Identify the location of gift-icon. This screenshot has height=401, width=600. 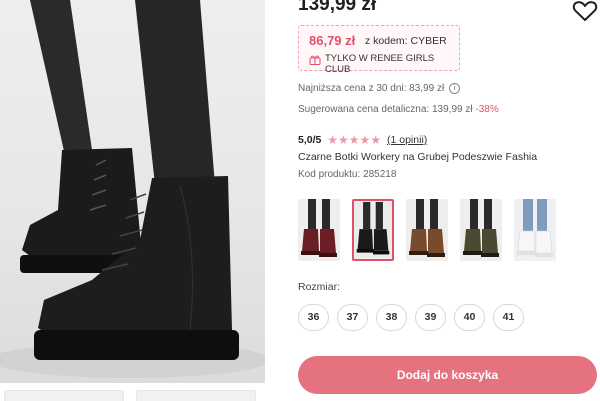
(315, 58).